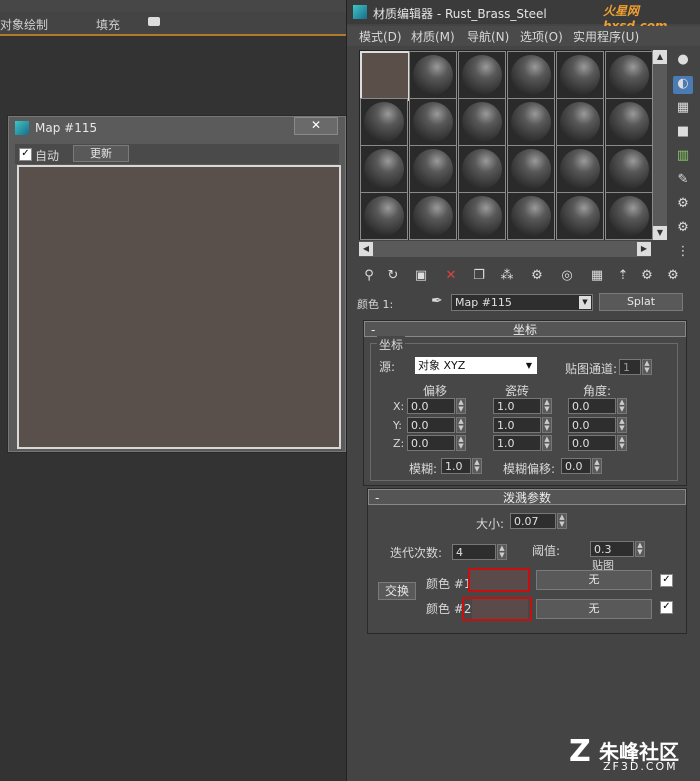  Describe the element at coordinates (666, 607) in the screenshot. I see `color2-map-checkbox: ✓` at that location.